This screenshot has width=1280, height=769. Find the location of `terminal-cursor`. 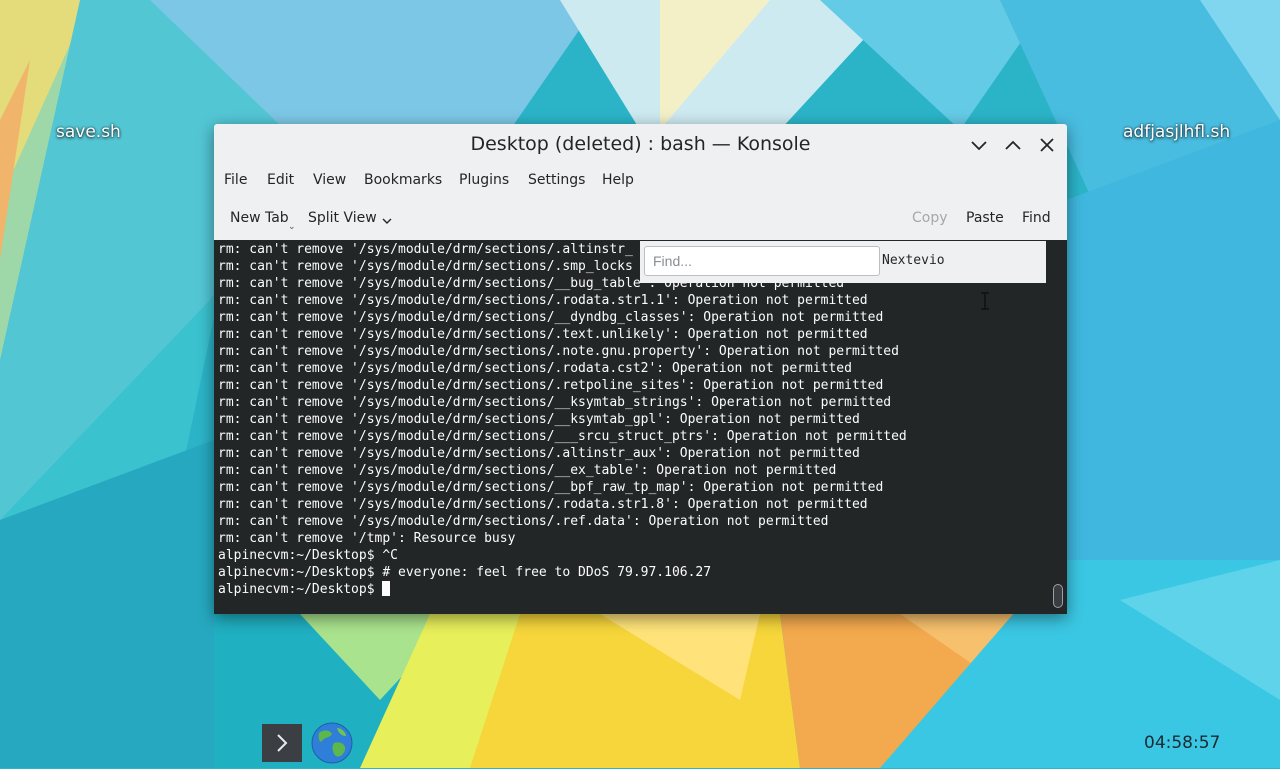

terminal-cursor is located at coordinates (386, 588).